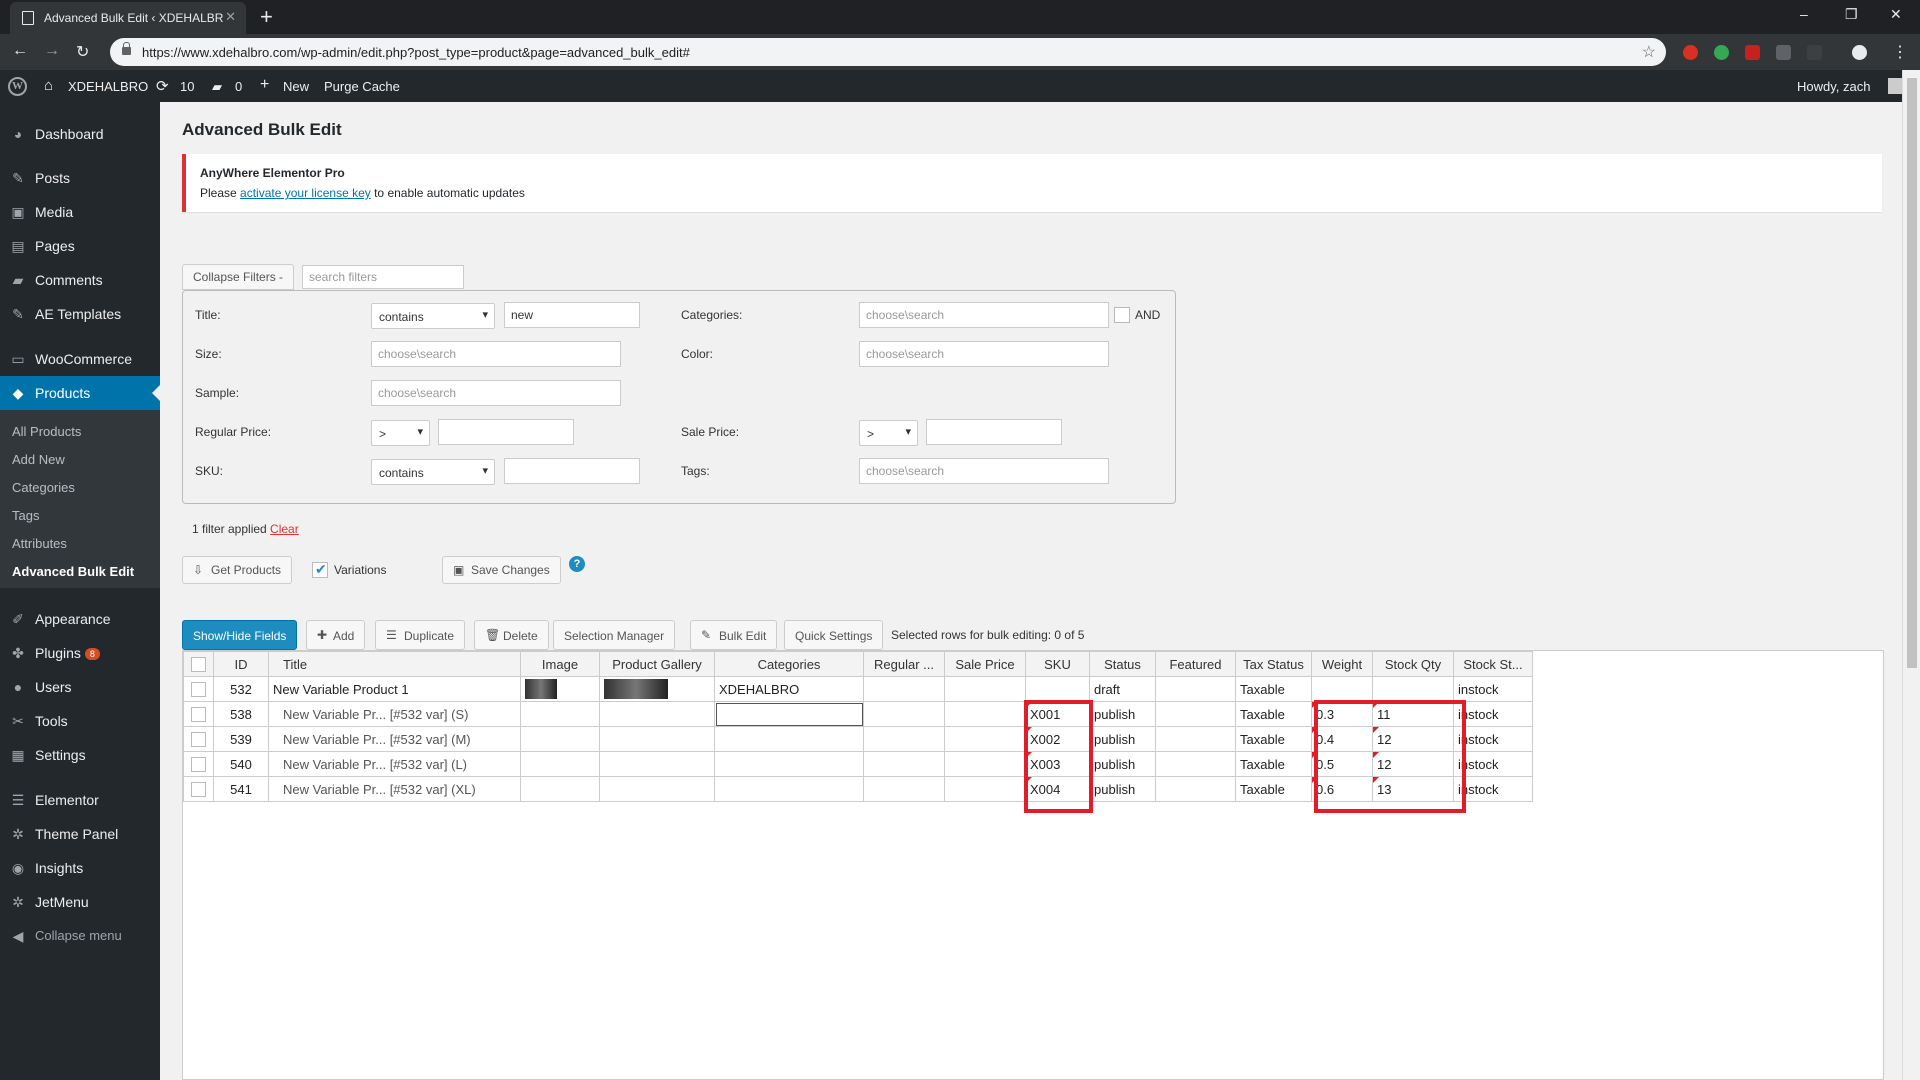 Image resolution: width=1920 pixels, height=1080 pixels. What do you see at coordinates (1900, 52) in the screenshot?
I see `browser-menu-icon: ⋮` at bounding box center [1900, 52].